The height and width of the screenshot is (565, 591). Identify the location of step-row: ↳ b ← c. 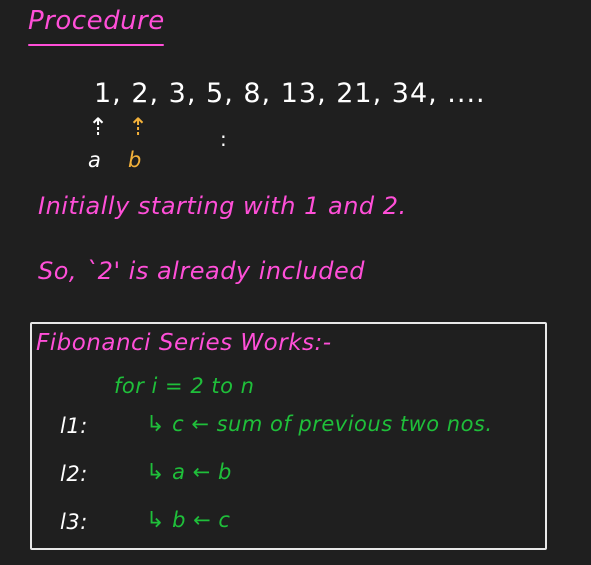
(188, 520).